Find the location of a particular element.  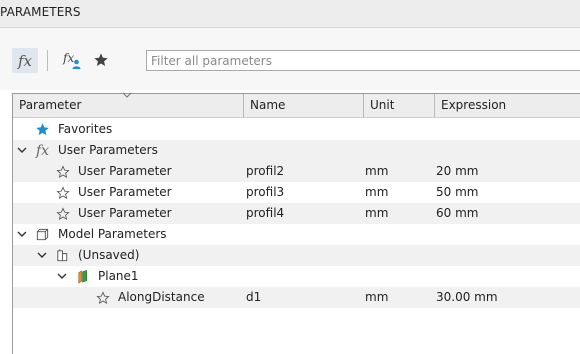

filter-search-field is located at coordinates (363, 60).